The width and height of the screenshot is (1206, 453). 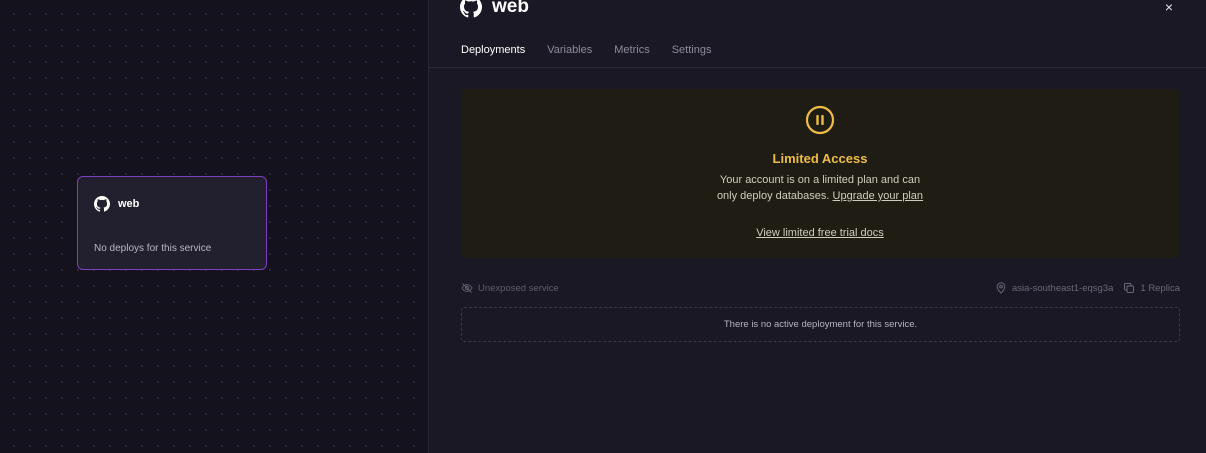 I want to click on copy-icon, so click(x=1129, y=288).